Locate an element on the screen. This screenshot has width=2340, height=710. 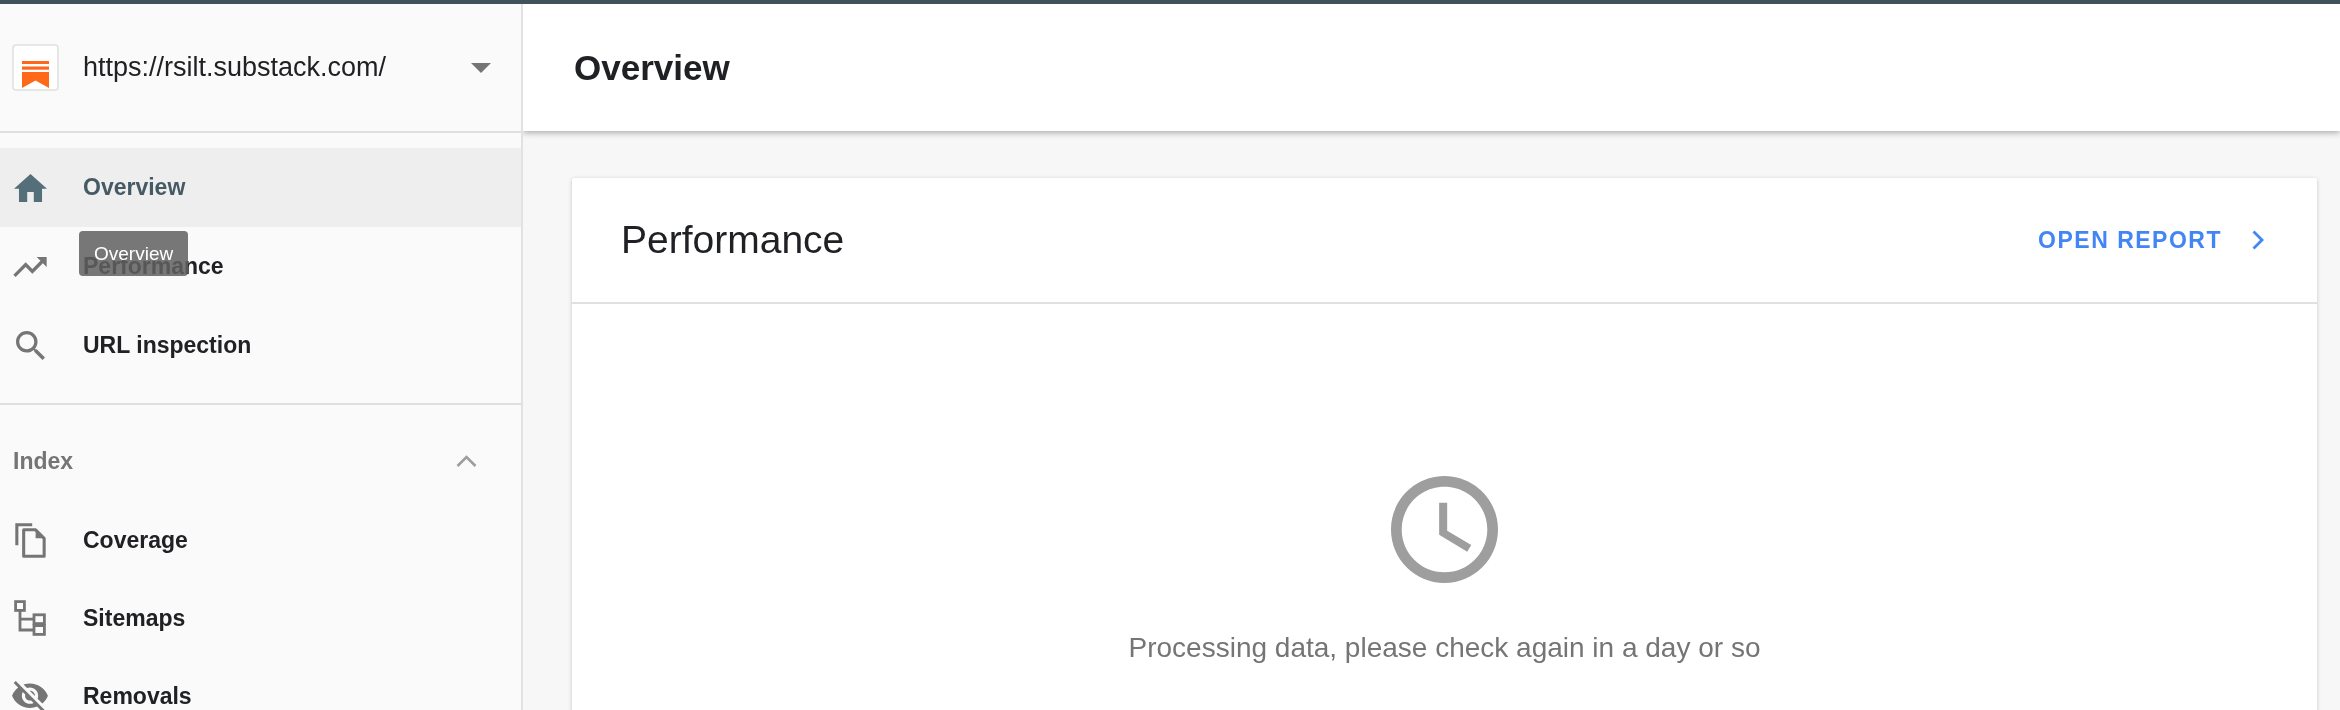
clock-icon is located at coordinates (1444, 529).